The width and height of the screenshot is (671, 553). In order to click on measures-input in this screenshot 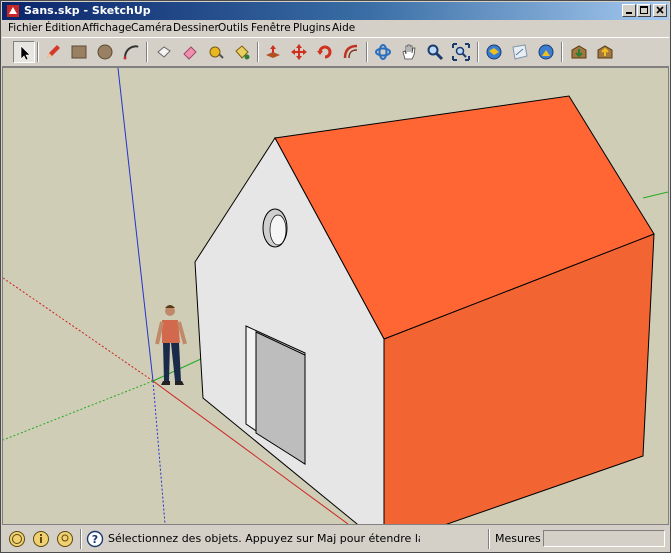, I will do `click(604, 538)`.